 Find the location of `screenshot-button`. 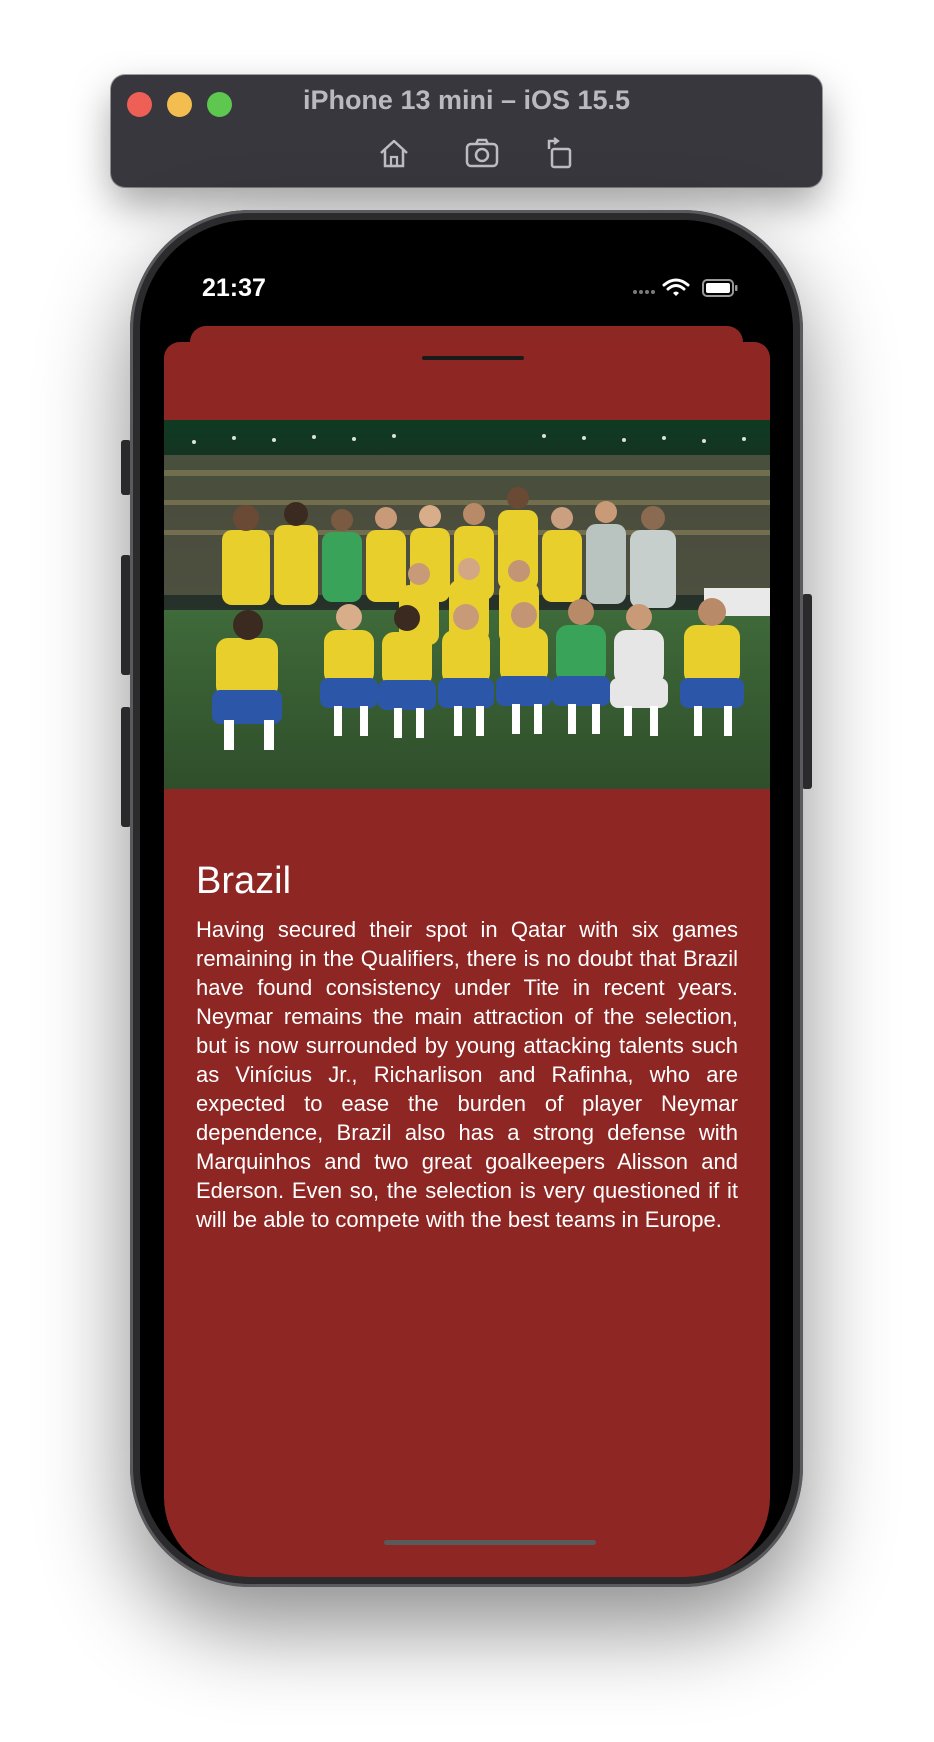

screenshot-button is located at coordinates (482, 153).